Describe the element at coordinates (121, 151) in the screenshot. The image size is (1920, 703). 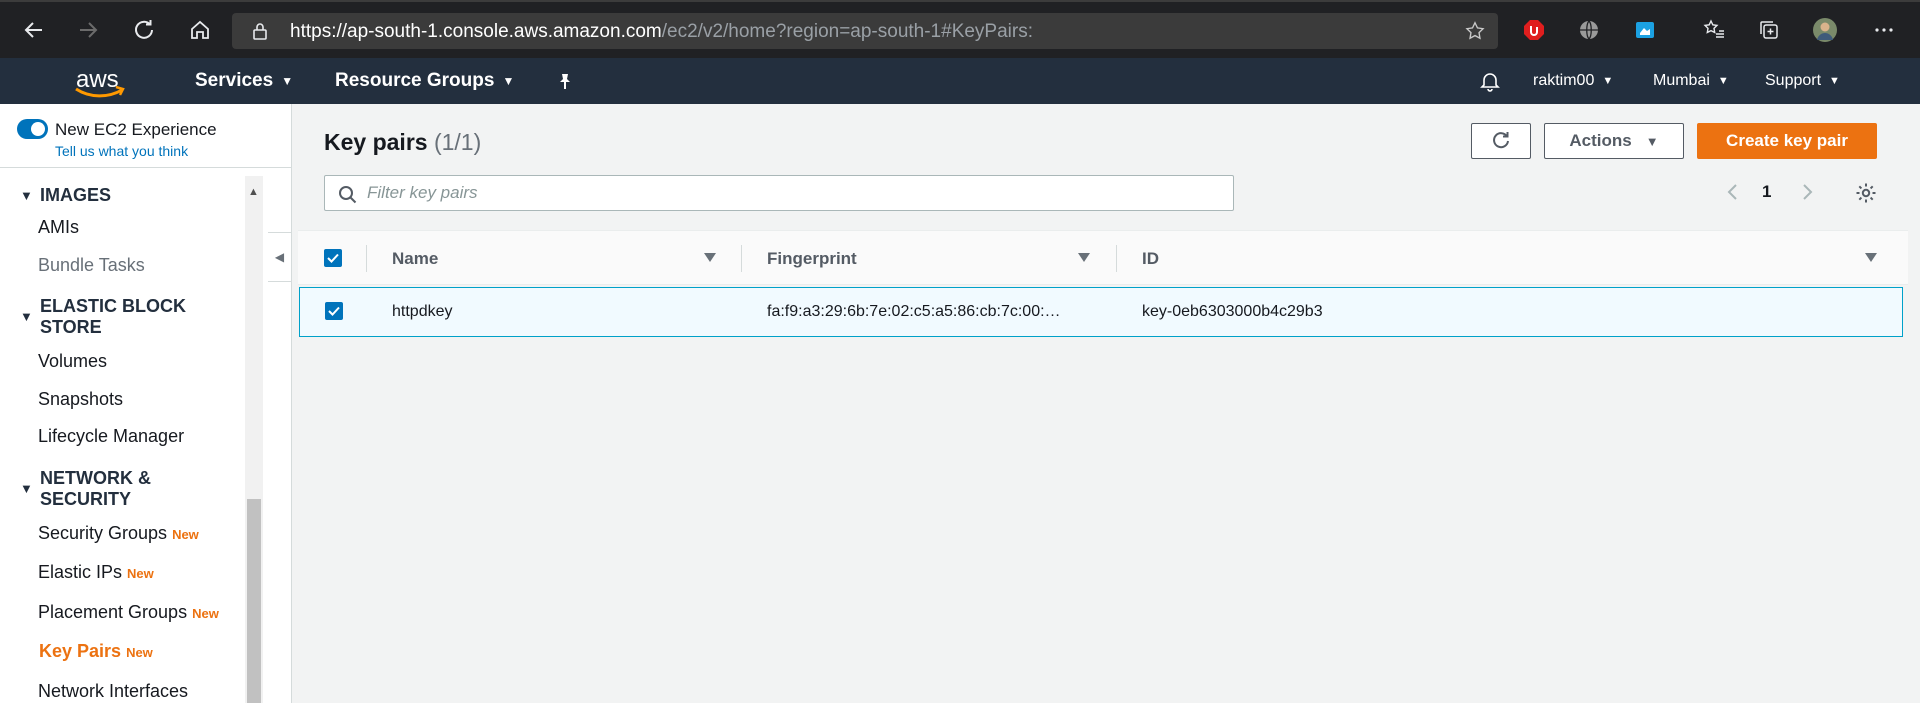
I see `feedback-link: Tell us what you think` at that location.